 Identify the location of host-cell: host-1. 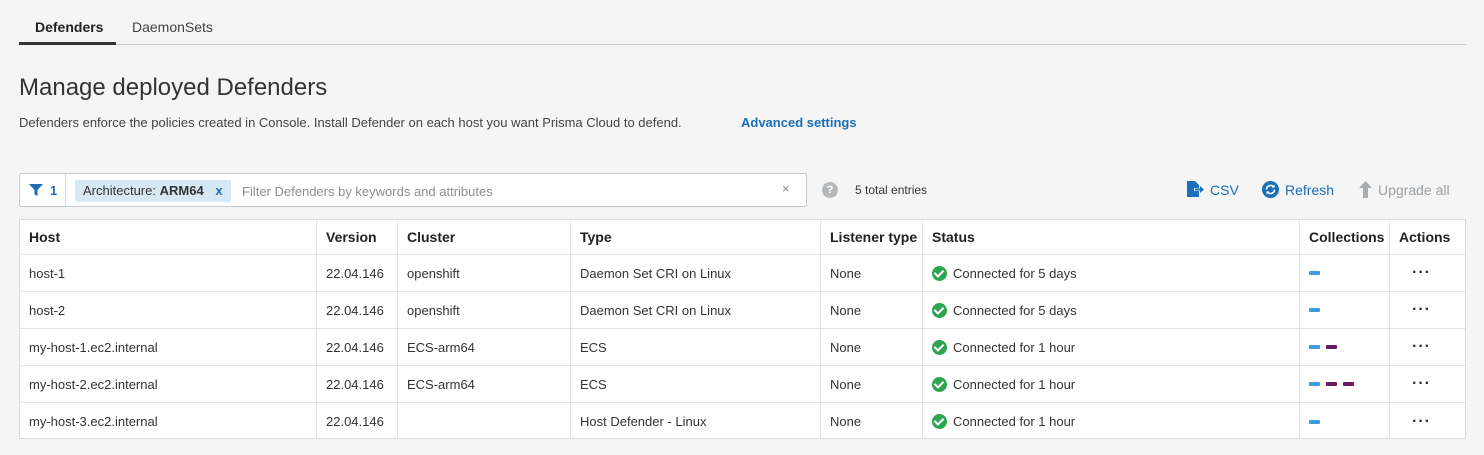
(47, 273).